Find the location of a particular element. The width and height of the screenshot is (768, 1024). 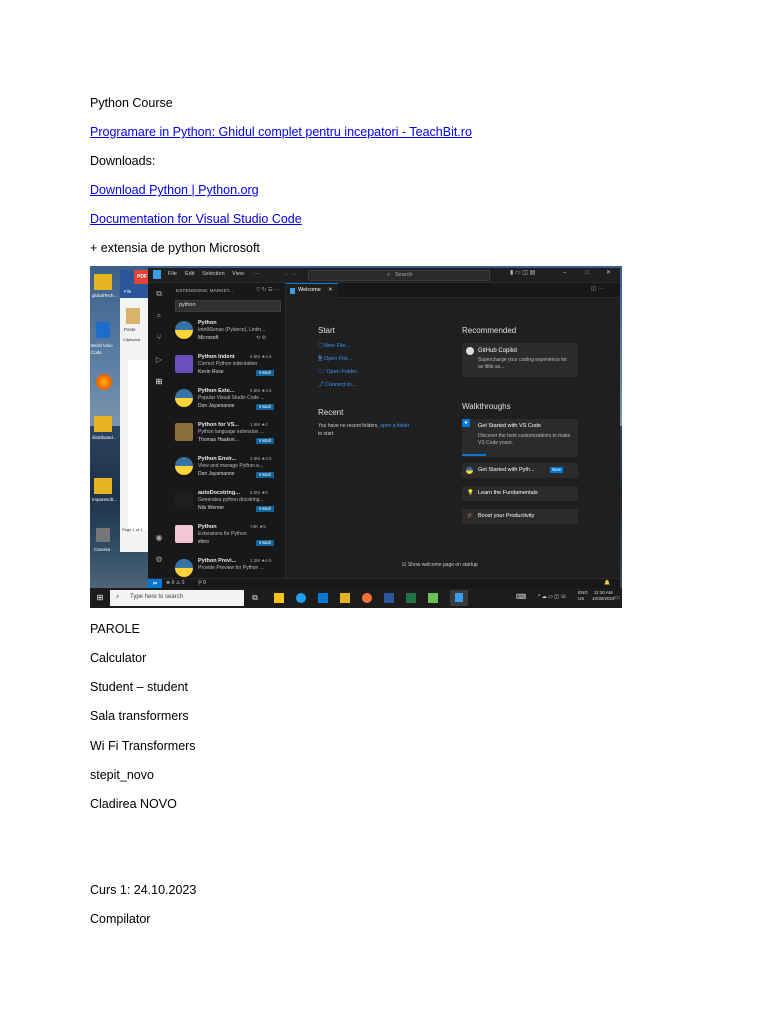

maximize-icon: □ is located at coordinates (587, 273).